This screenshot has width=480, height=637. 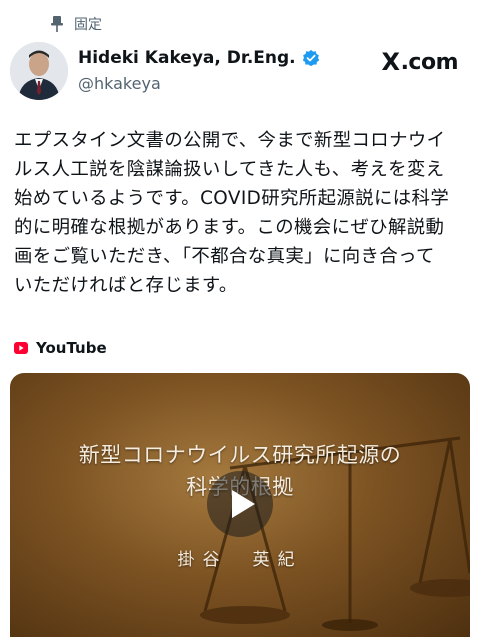 What do you see at coordinates (119, 83) in the screenshot?
I see `author-handle: @hkakeya` at bounding box center [119, 83].